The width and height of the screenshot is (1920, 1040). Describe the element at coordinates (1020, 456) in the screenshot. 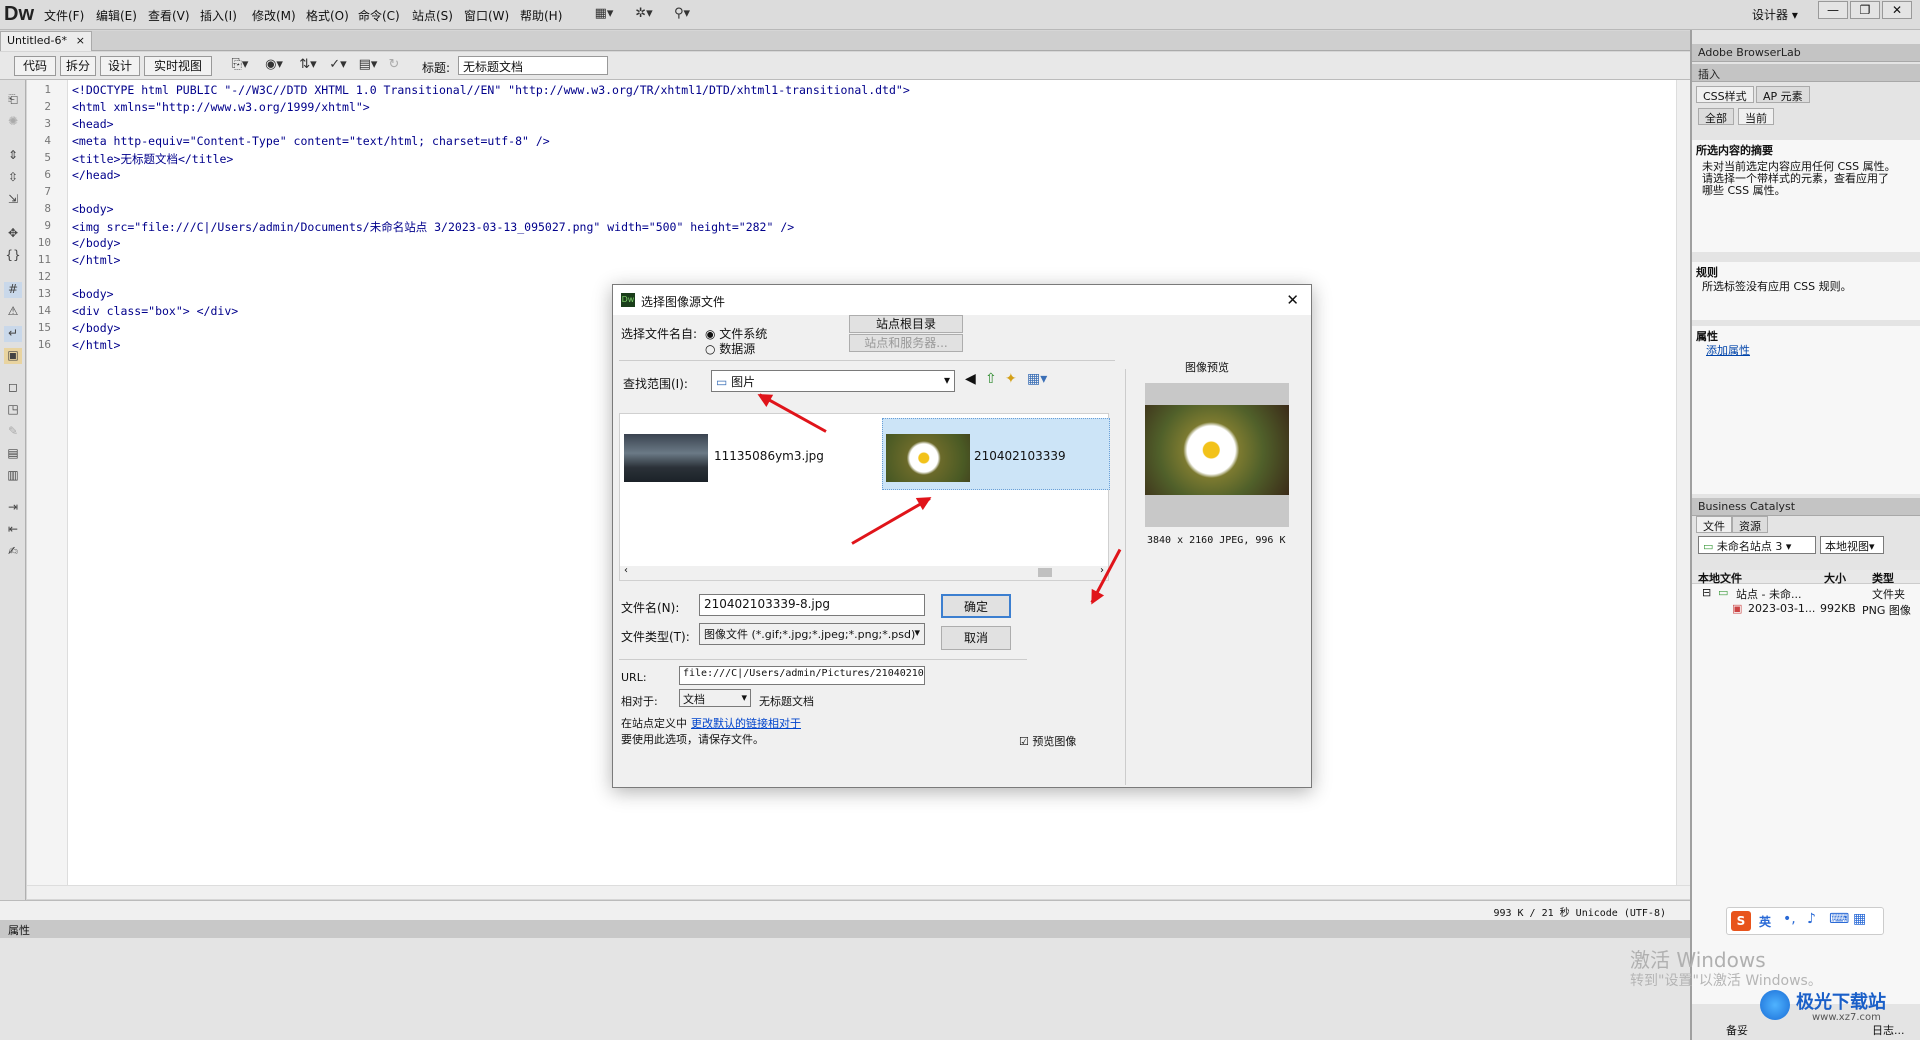

I see `file-item-name: 210402103339` at that location.